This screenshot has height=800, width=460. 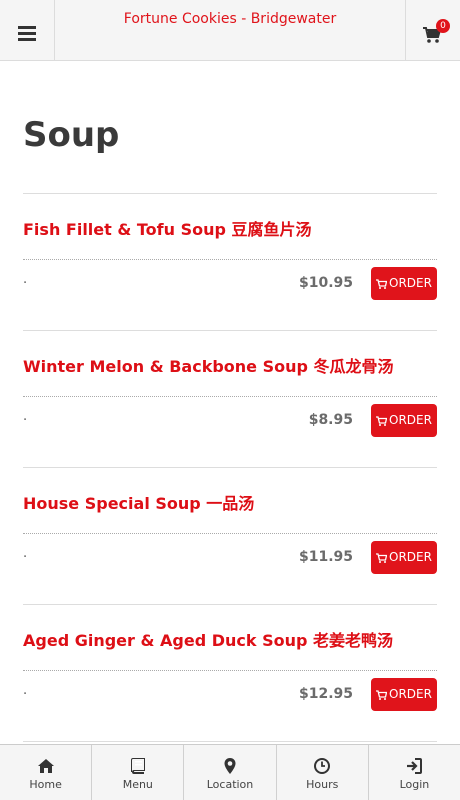 What do you see at coordinates (139, 503) in the screenshot?
I see `item-name: House Special Soup 一品汤` at bounding box center [139, 503].